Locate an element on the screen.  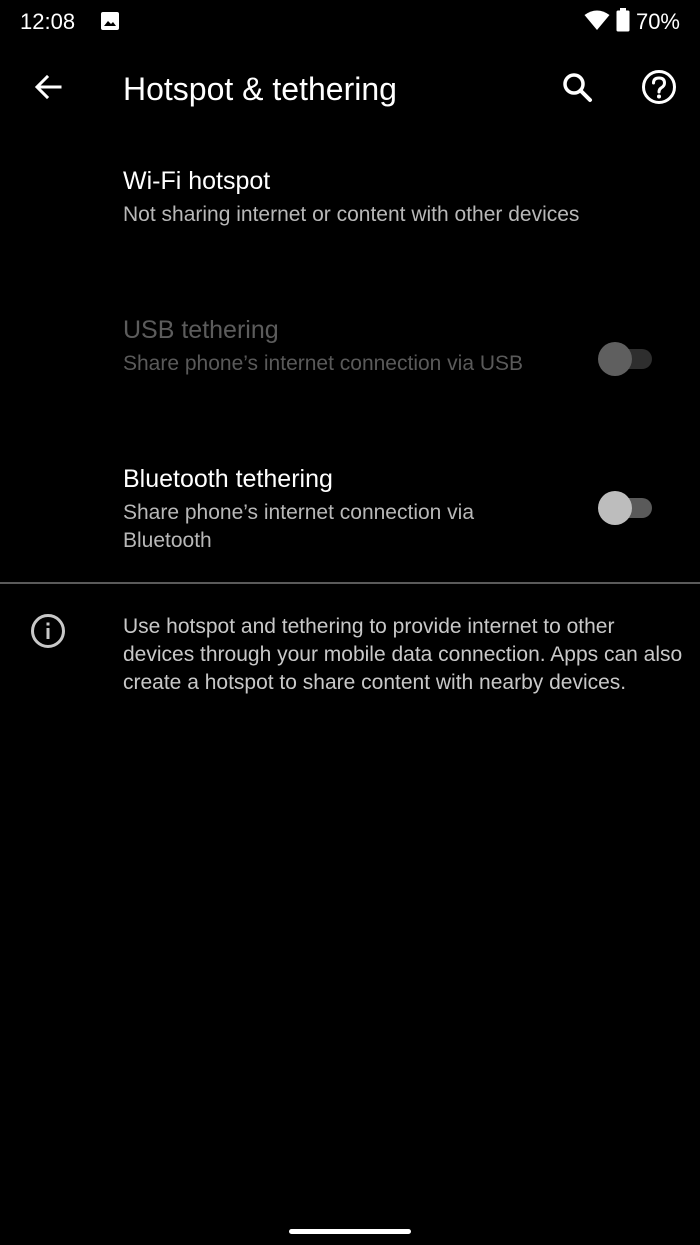
help-button is located at coordinates (659, 89).